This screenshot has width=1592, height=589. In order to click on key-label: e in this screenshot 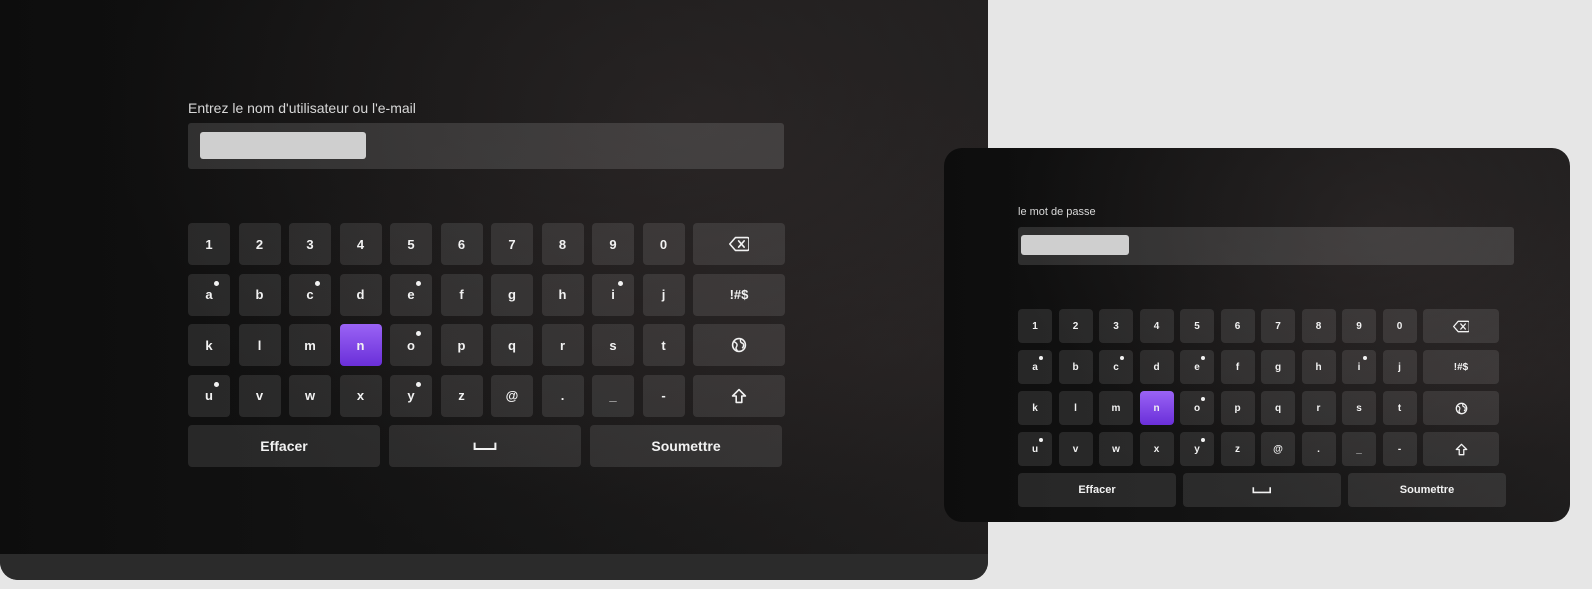, I will do `click(1197, 367)`.